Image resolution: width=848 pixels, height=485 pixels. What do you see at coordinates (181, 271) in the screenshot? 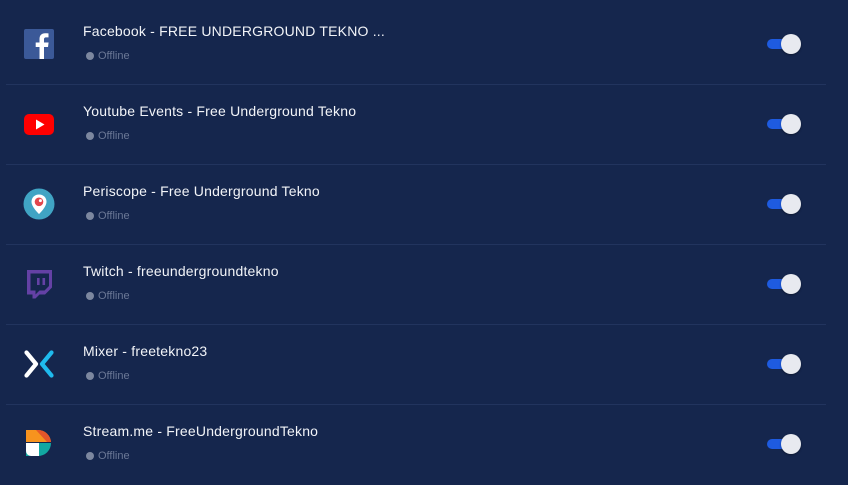
I see `destination-title: Twitch - freeundergroundtekno` at bounding box center [181, 271].